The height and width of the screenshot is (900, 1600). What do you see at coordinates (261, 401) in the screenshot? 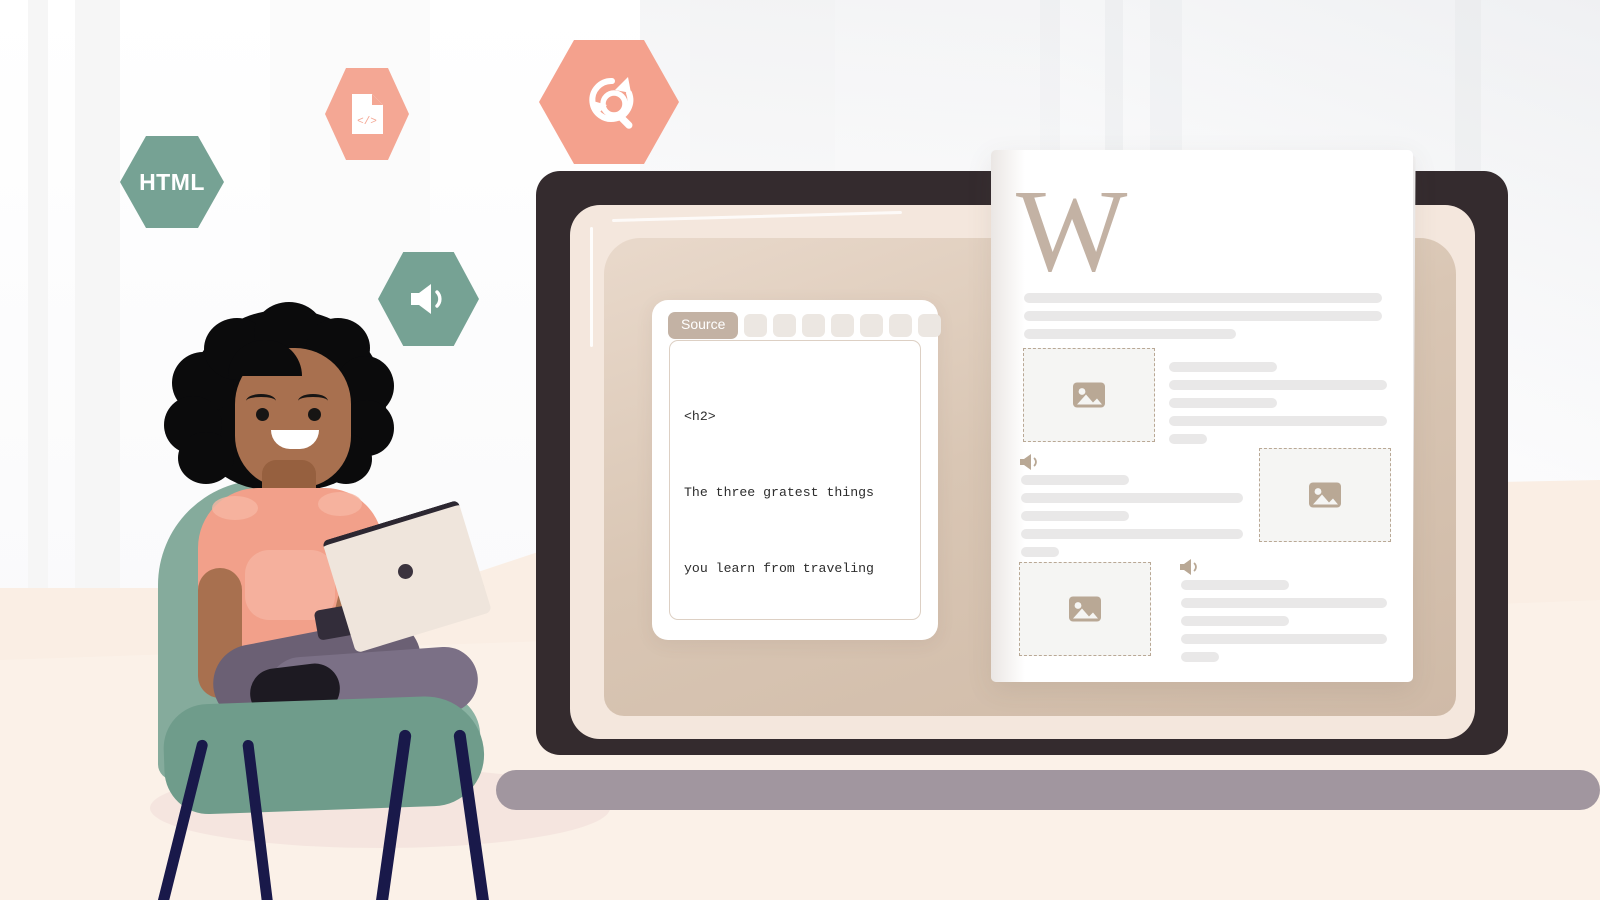
I see `eyebrow-left` at bounding box center [261, 401].